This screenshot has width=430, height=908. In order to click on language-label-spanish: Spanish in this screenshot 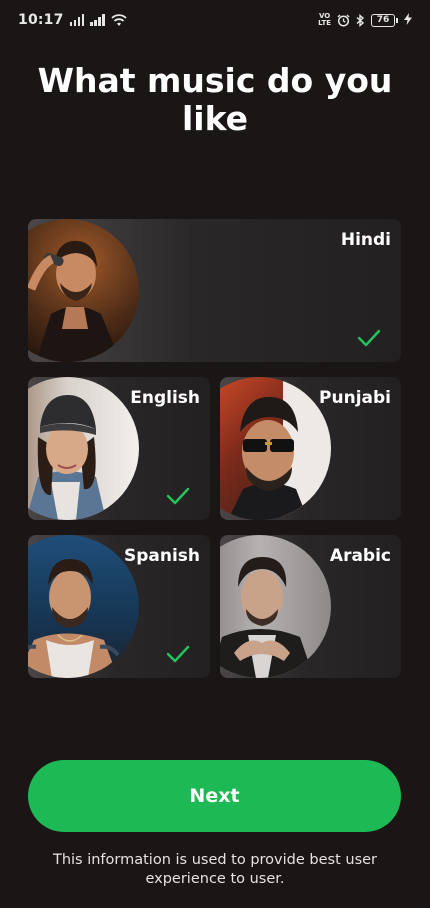, I will do `click(161, 556)`.